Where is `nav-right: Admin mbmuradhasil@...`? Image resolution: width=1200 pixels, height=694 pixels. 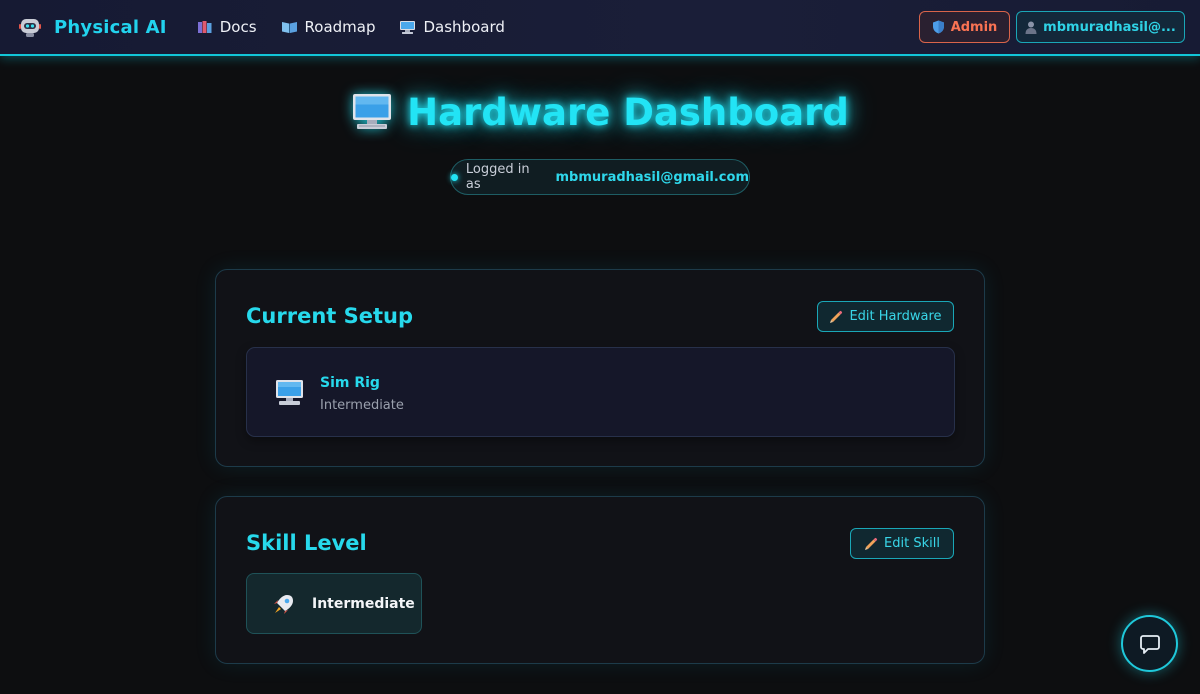 nav-right: Admin mbmuradhasil@... is located at coordinates (1052, 27).